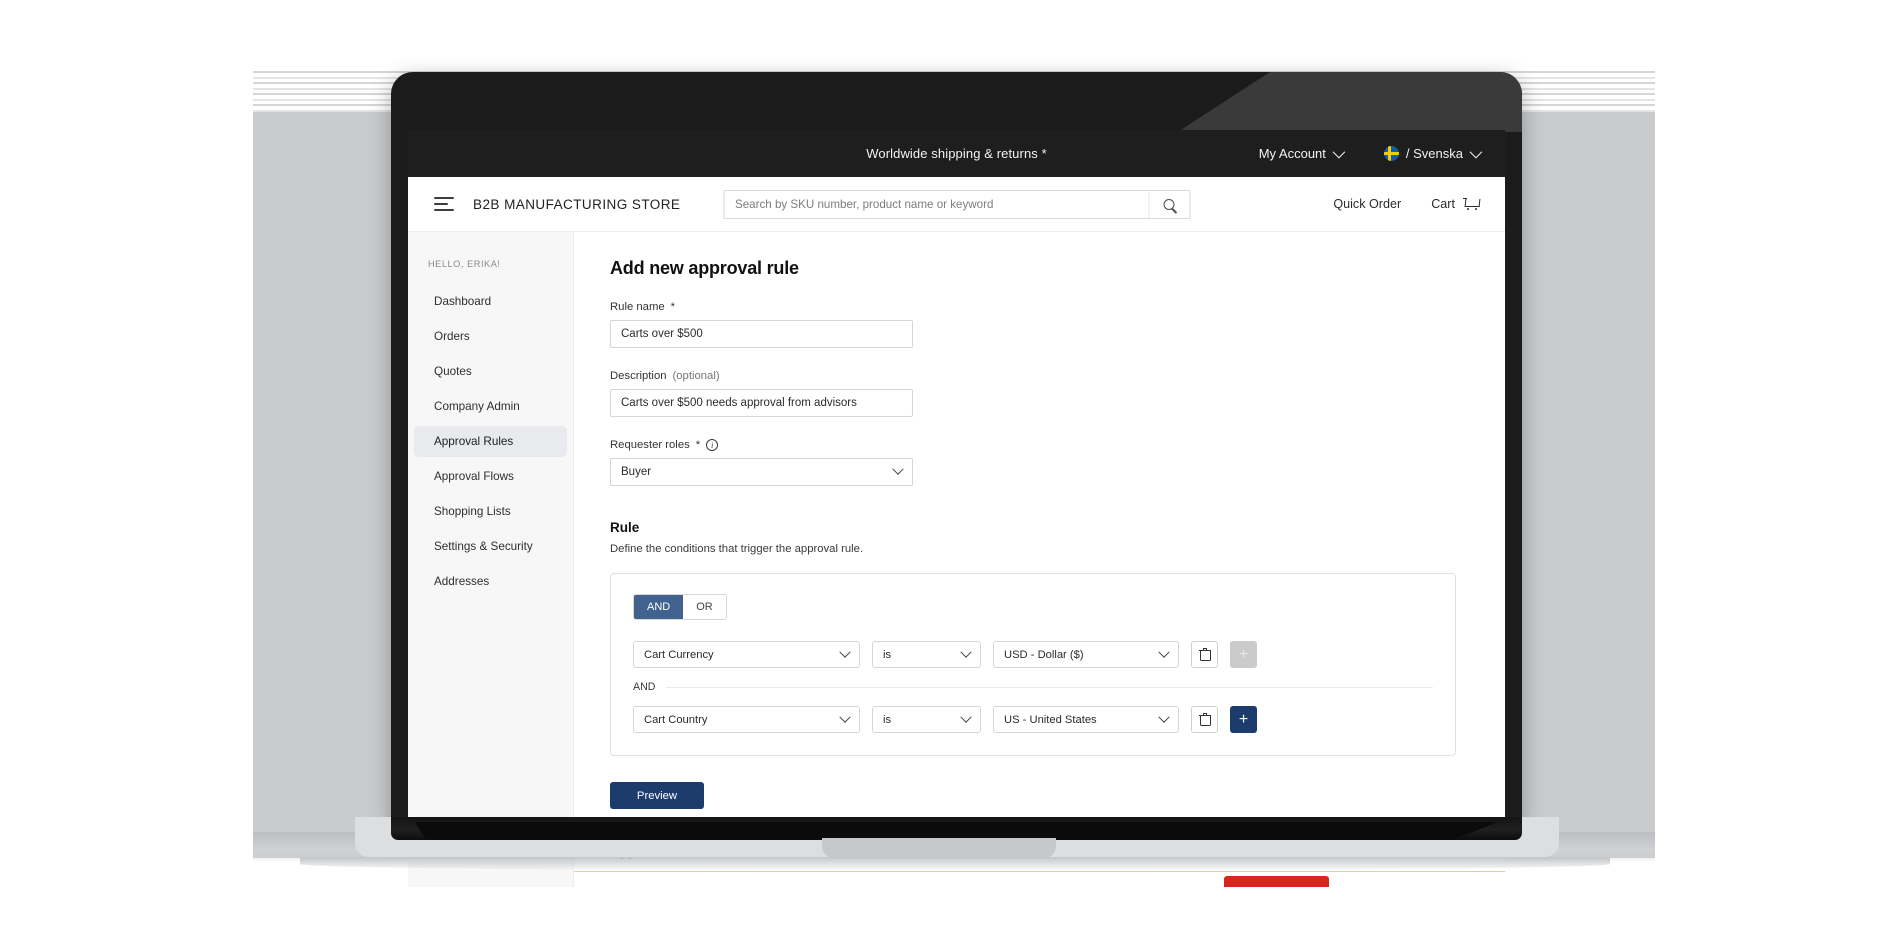 The image size is (1896, 944). What do you see at coordinates (746, 654) in the screenshot?
I see `condition-field-select: Cart Currency` at bounding box center [746, 654].